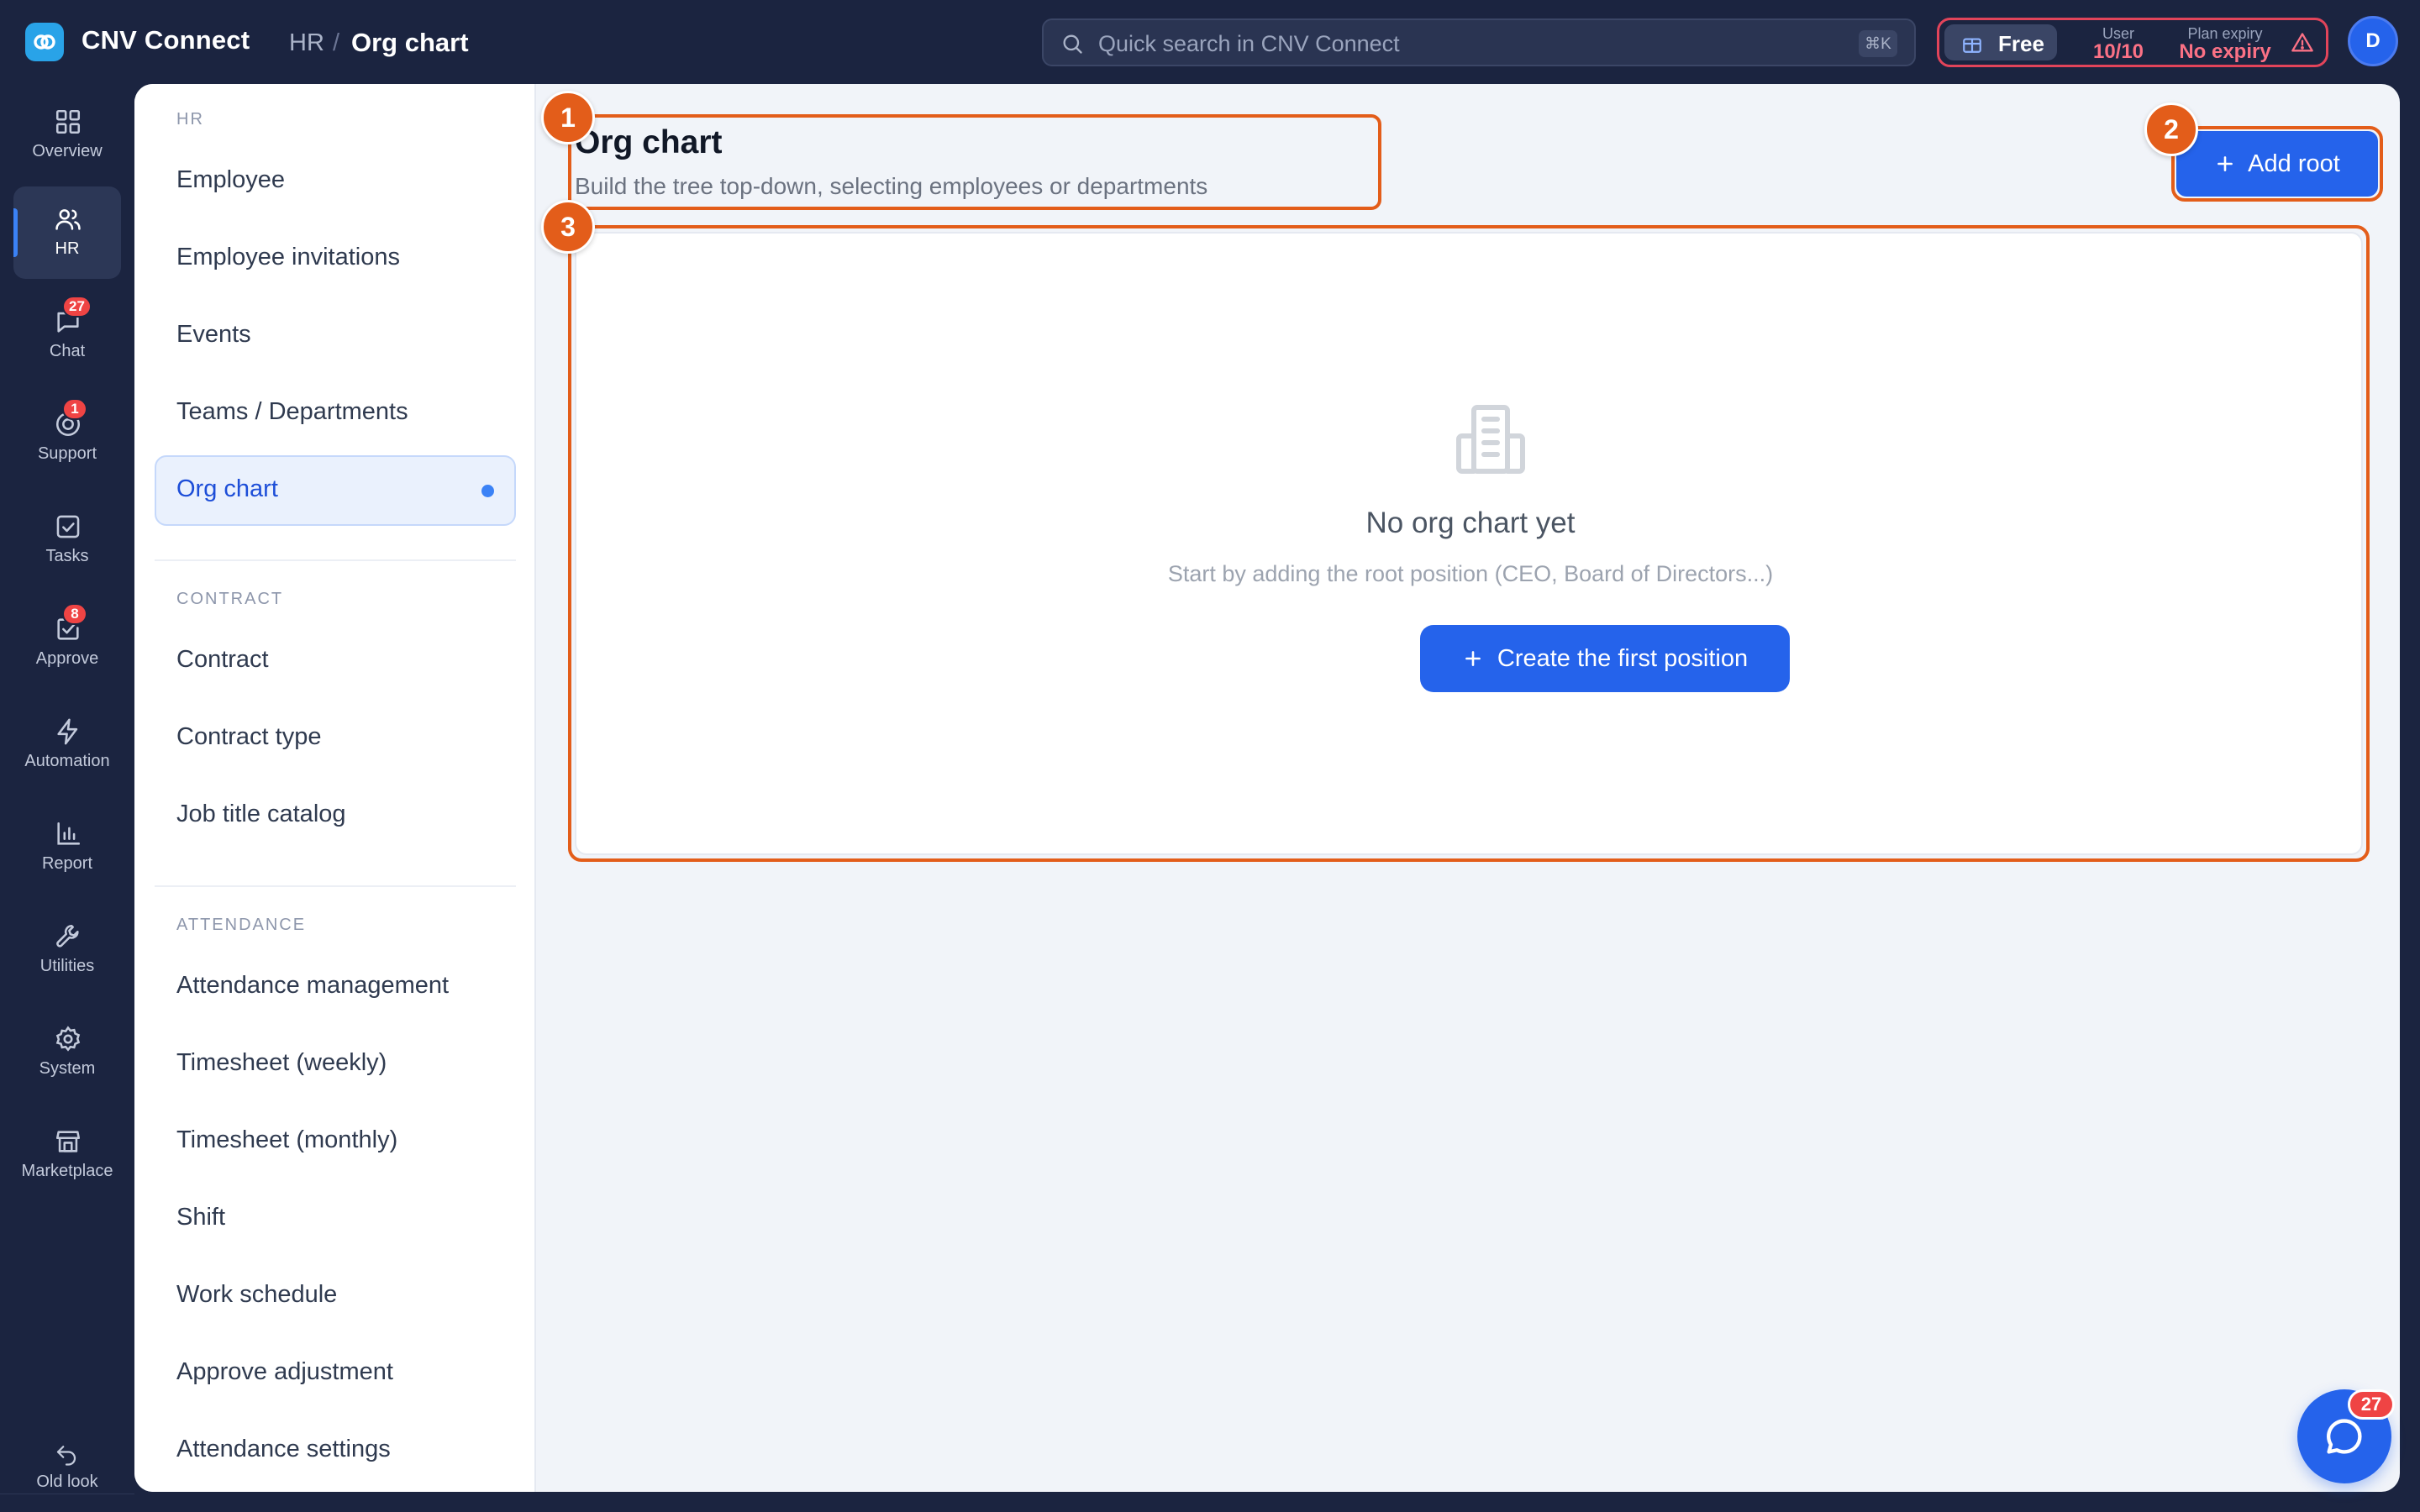 The width and height of the screenshot is (2420, 1512). I want to click on nav-label: Work schedule, so click(257, 1294).